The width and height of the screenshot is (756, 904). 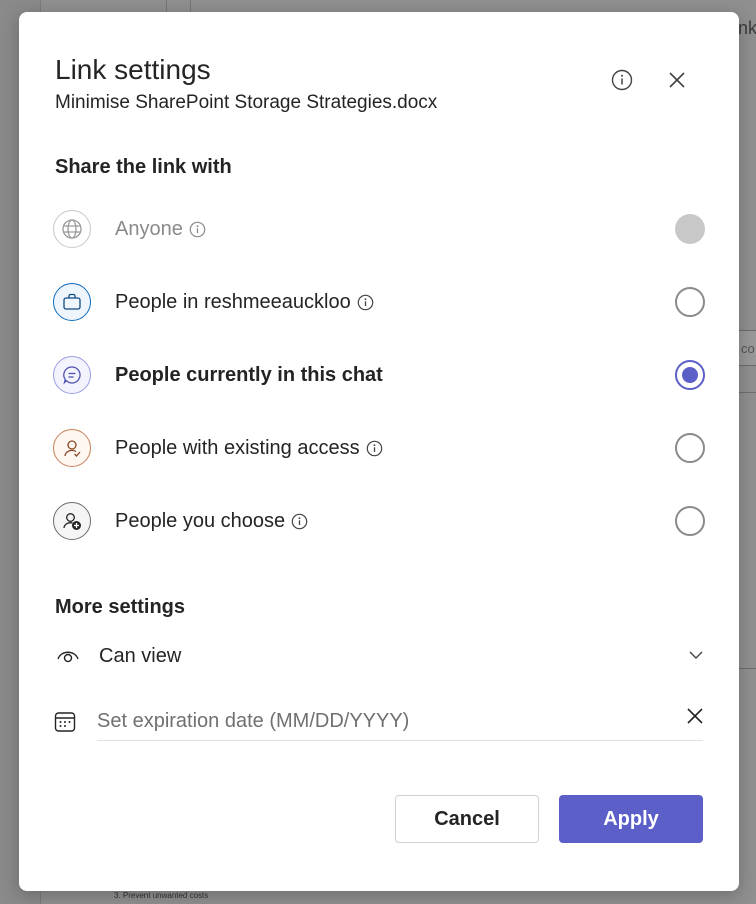 I want to click on permission-dropdown: Can view, so click(x=379, y=656).